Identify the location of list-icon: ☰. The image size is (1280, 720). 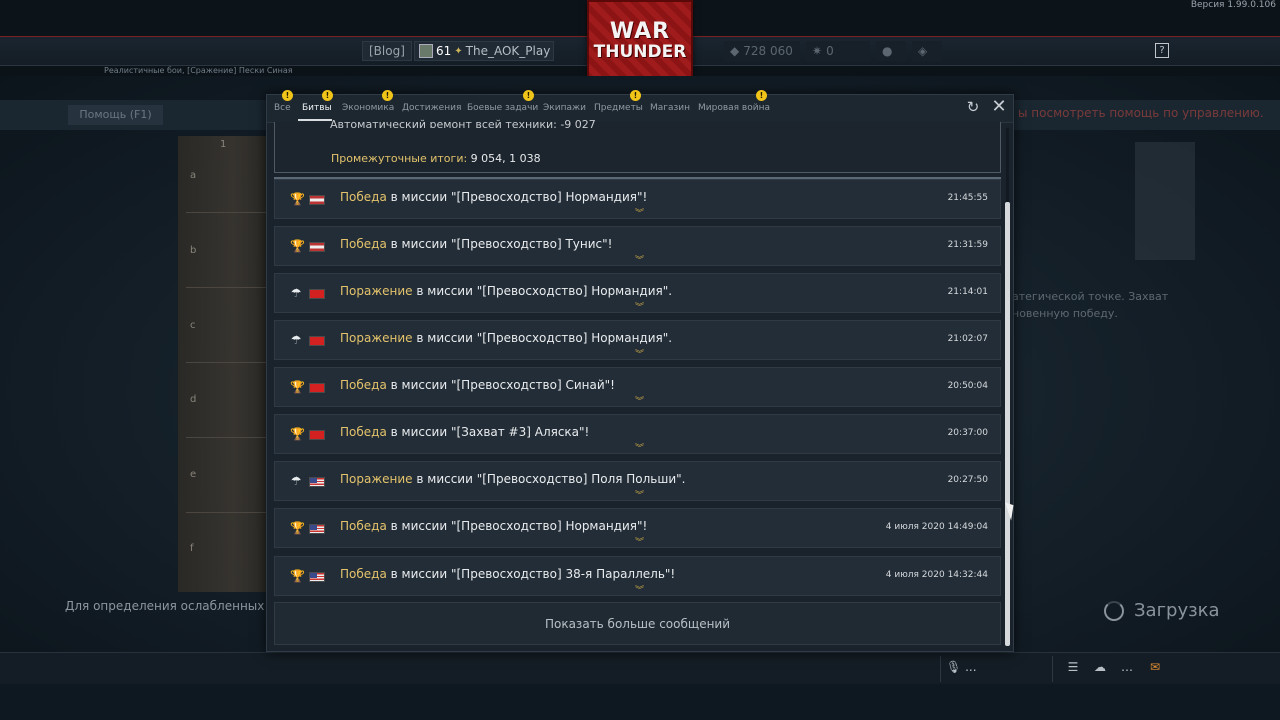
(1073, 667).